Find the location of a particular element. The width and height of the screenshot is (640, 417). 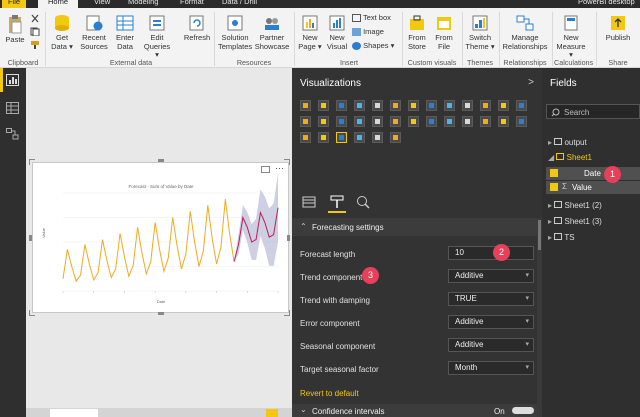

partner-showcase-button: Partner Showcase is located at coordinates (272, 32).